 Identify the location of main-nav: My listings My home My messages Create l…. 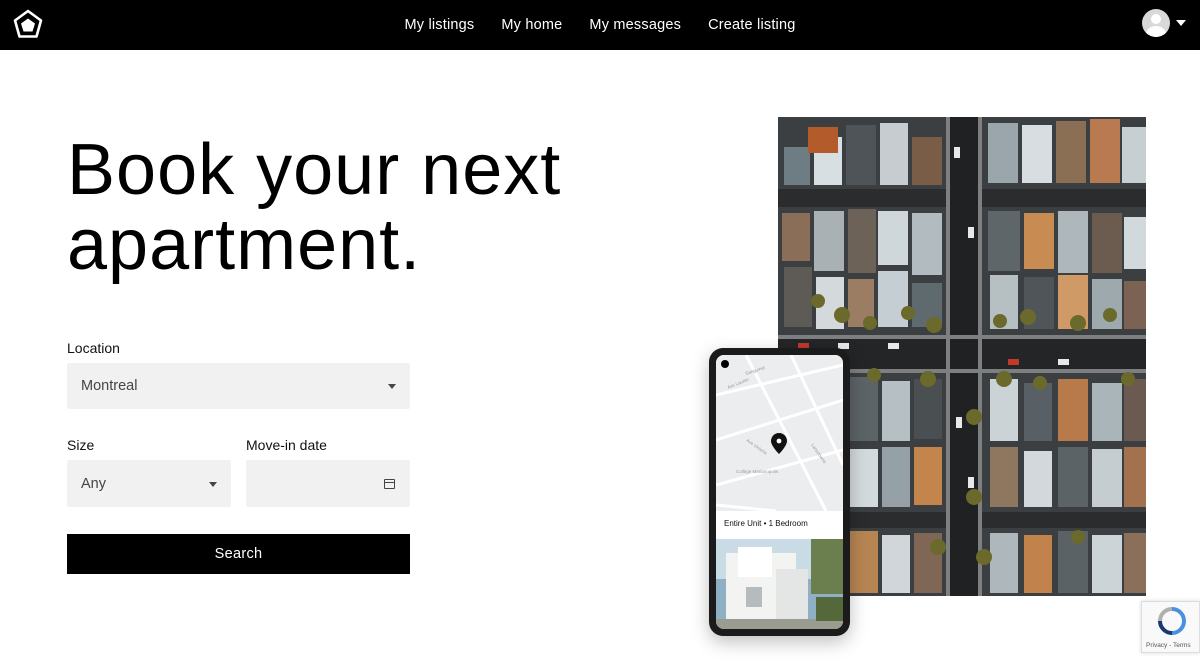
(600, 25).